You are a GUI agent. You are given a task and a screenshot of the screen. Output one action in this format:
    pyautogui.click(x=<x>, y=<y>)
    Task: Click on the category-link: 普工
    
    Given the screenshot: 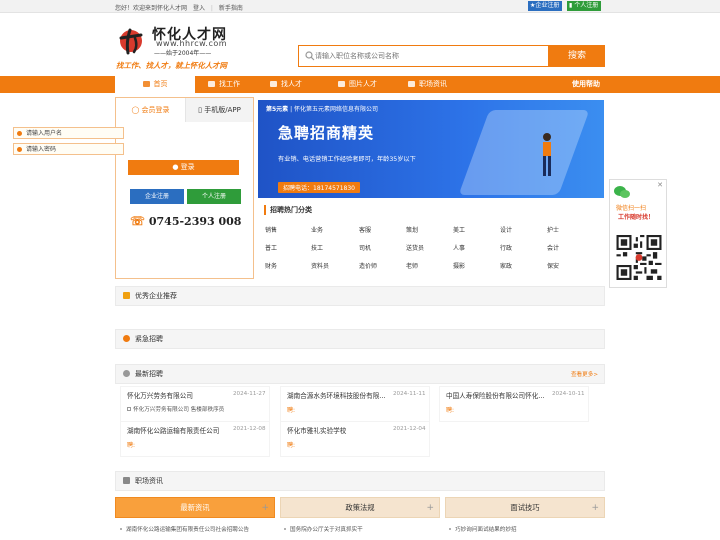 What is the action you would take?
    pyautogui.click(x=271, y=247)
    